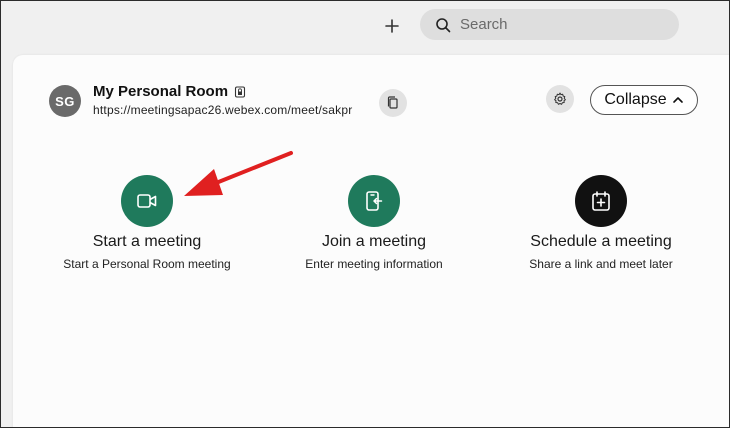 This screenshot has height=428, width=730. Describe the element at coordinates (601, 264) in the screenshot. I see `schedule-meeting-subtitle: Share a link and meet later` at that location.